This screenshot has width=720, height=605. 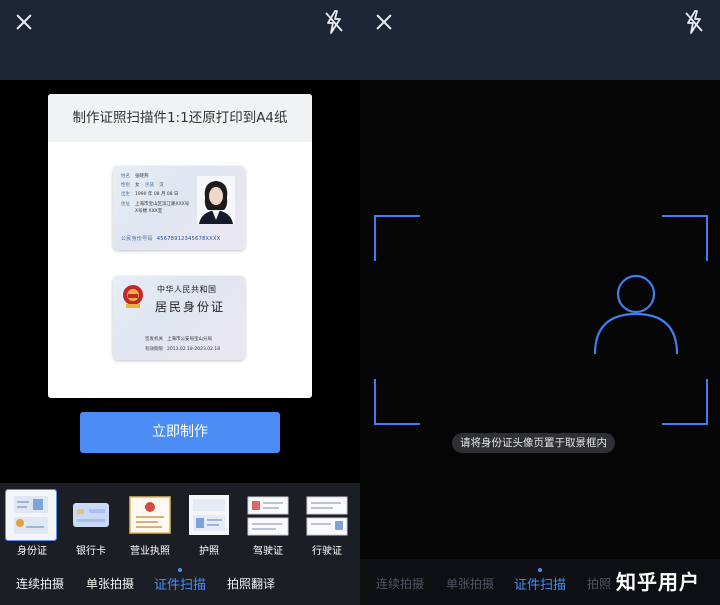 I want to click on doc-type-label: 驾驶证, so click(x=268, y=551).